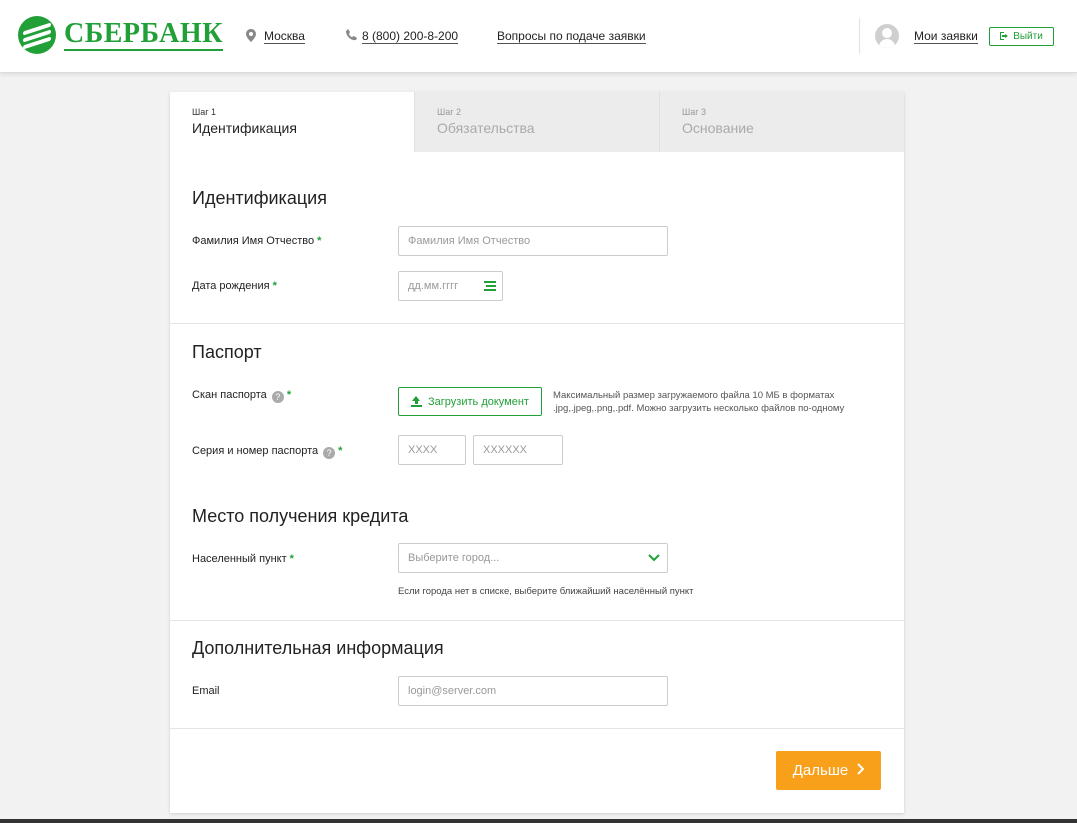  I want to click on section-title-credit-place: Место получения кредита, so click(300, 516).